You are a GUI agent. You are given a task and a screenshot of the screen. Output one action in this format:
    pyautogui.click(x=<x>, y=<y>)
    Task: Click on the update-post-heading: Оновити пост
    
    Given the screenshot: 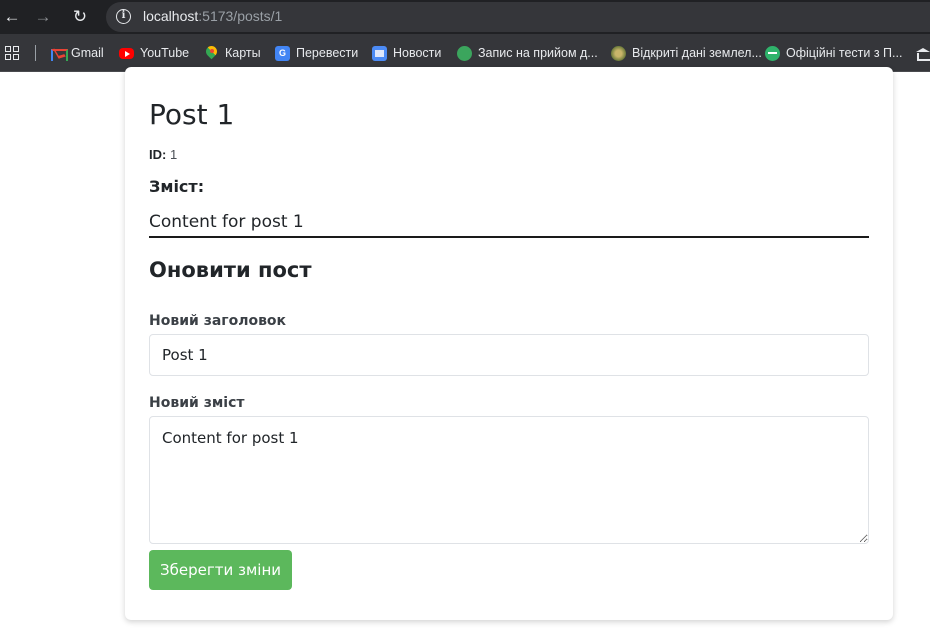 What is the action you would take?
    pyautogui.click(x=230, y=270)
    